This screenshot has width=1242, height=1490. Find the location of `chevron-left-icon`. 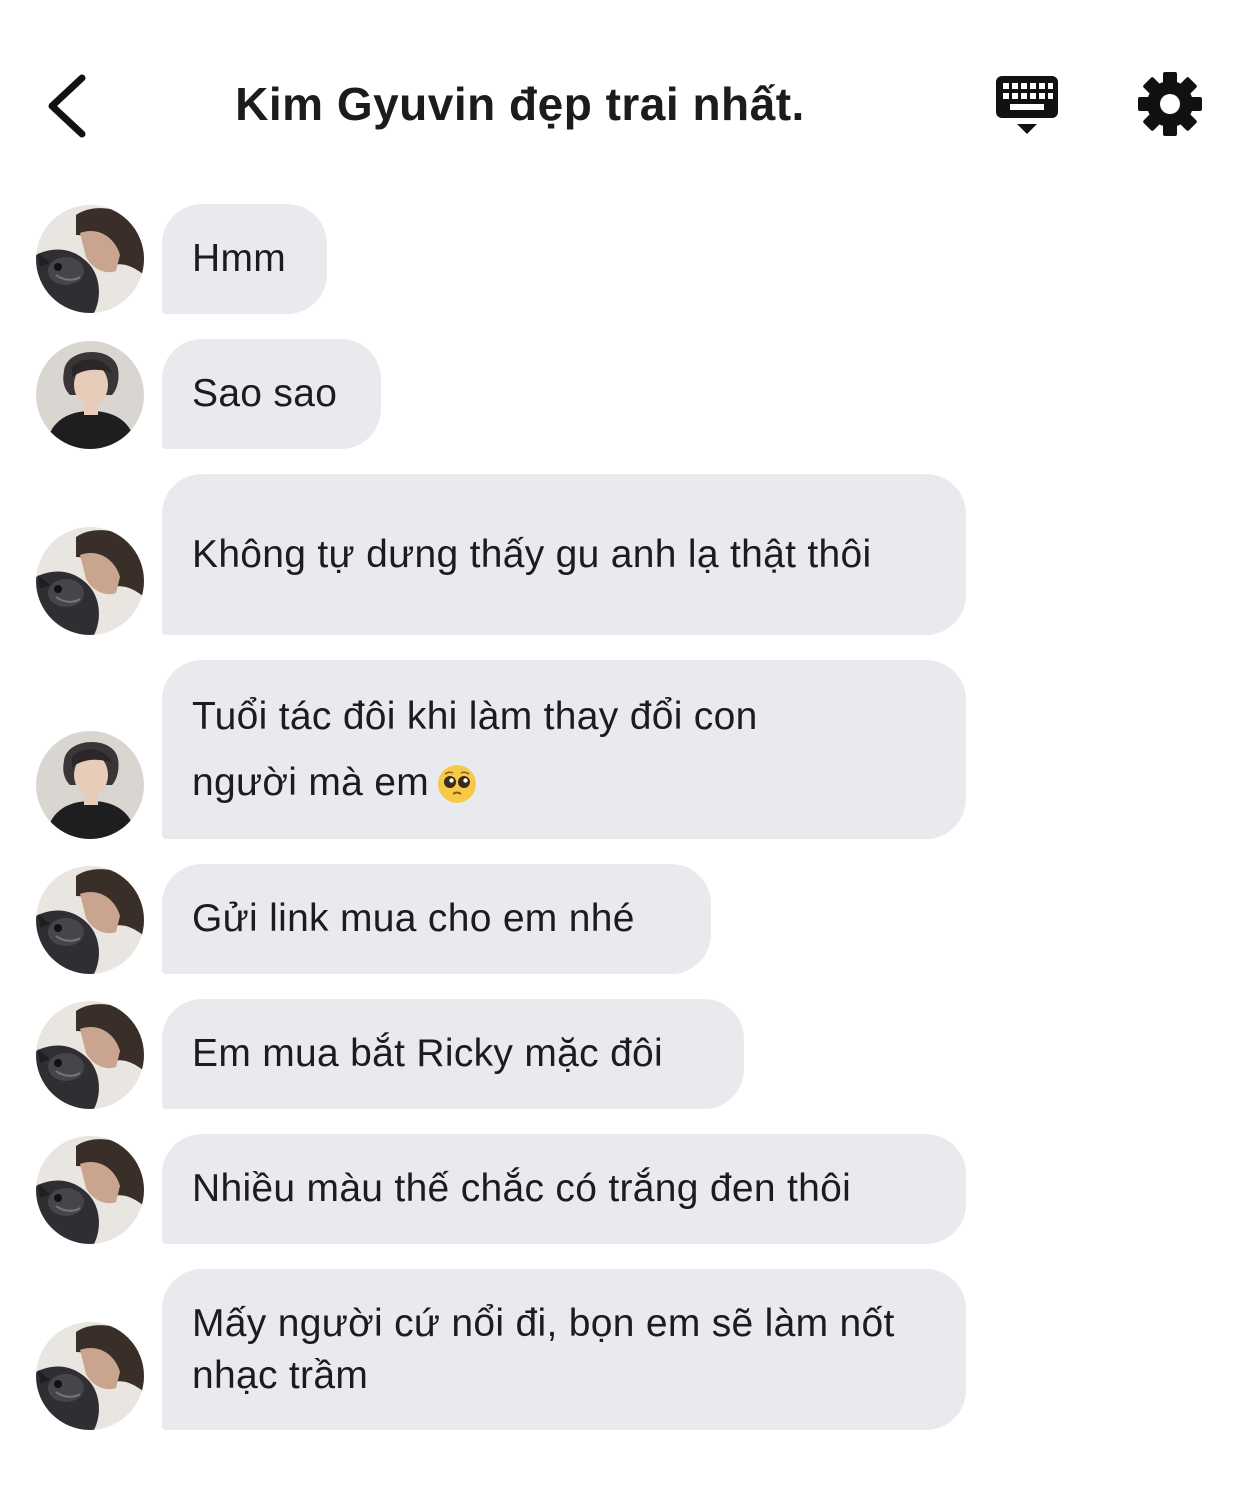

chevron-left-icon is located at coordinates (67, 106).